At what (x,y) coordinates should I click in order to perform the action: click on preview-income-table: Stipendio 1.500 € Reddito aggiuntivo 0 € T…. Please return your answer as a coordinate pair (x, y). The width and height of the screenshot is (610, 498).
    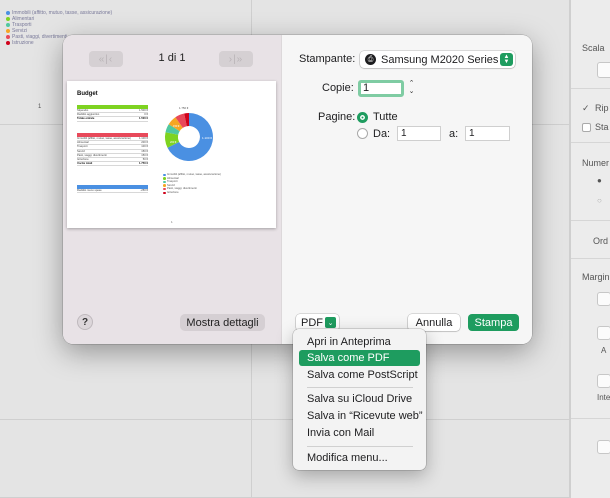
    Looking at the image, I should click on (112, 113).